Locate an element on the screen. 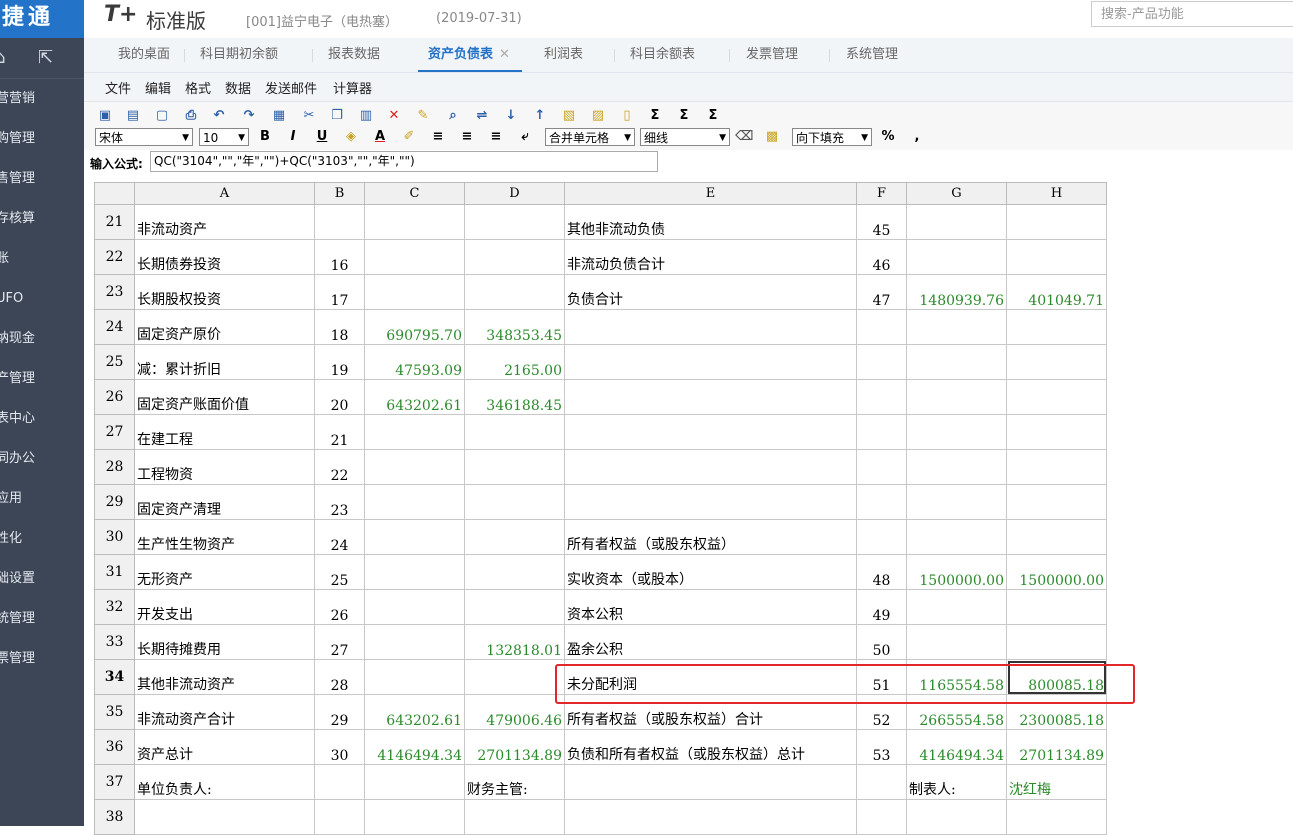  sidebar-item: 票管理 is located at coordinates (42, 659).